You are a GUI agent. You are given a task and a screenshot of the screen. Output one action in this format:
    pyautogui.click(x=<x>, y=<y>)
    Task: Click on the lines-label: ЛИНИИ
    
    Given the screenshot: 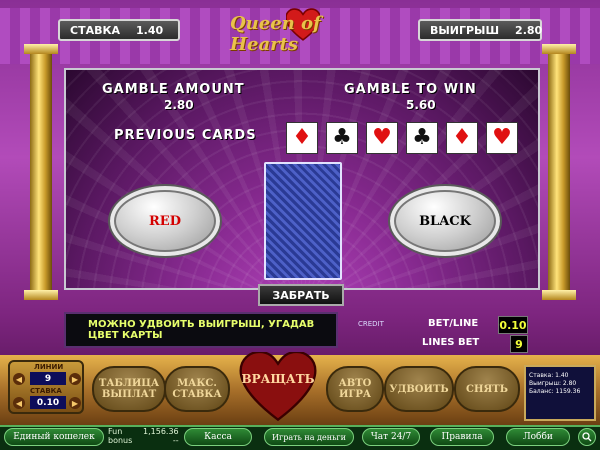 What is the action you would take?
    pyautogui.click(x=49, y=367)
    